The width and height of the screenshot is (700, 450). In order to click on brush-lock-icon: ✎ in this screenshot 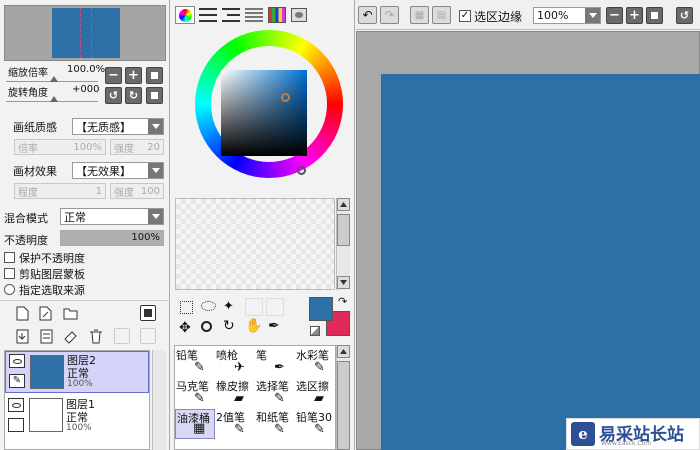, I will do `click(17, 381)`.